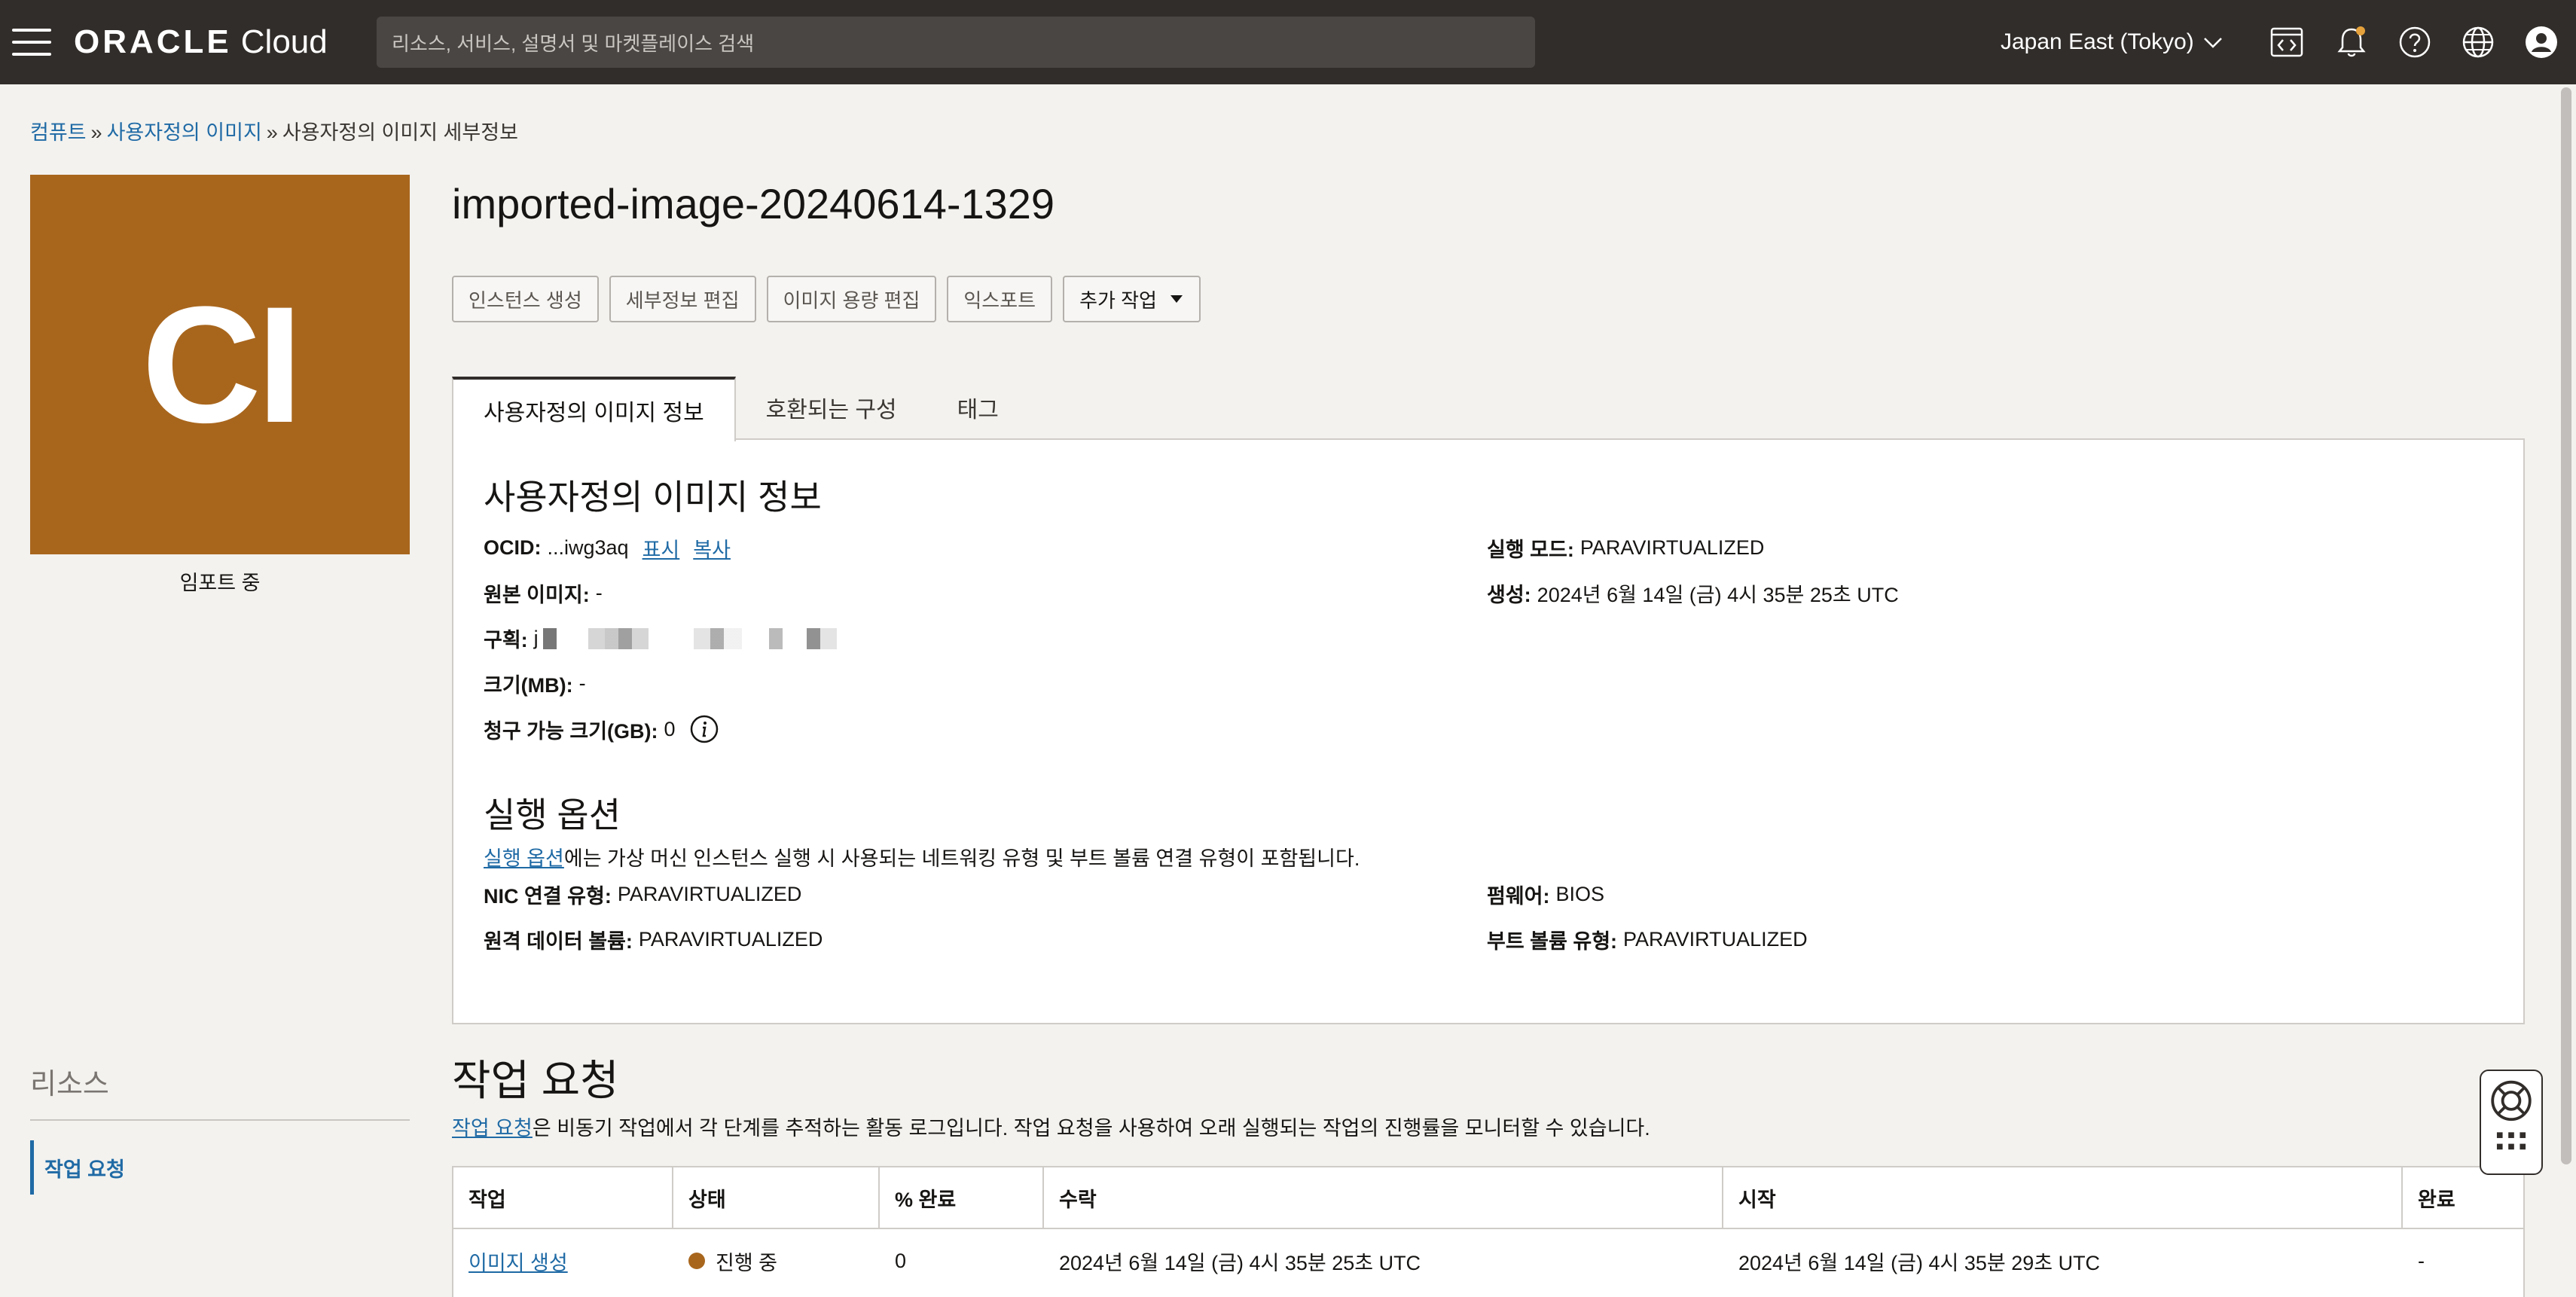  I want to click on table-header-row: 작업 상태 % 완료 수락 시작 완료, so click(1488, 1198).